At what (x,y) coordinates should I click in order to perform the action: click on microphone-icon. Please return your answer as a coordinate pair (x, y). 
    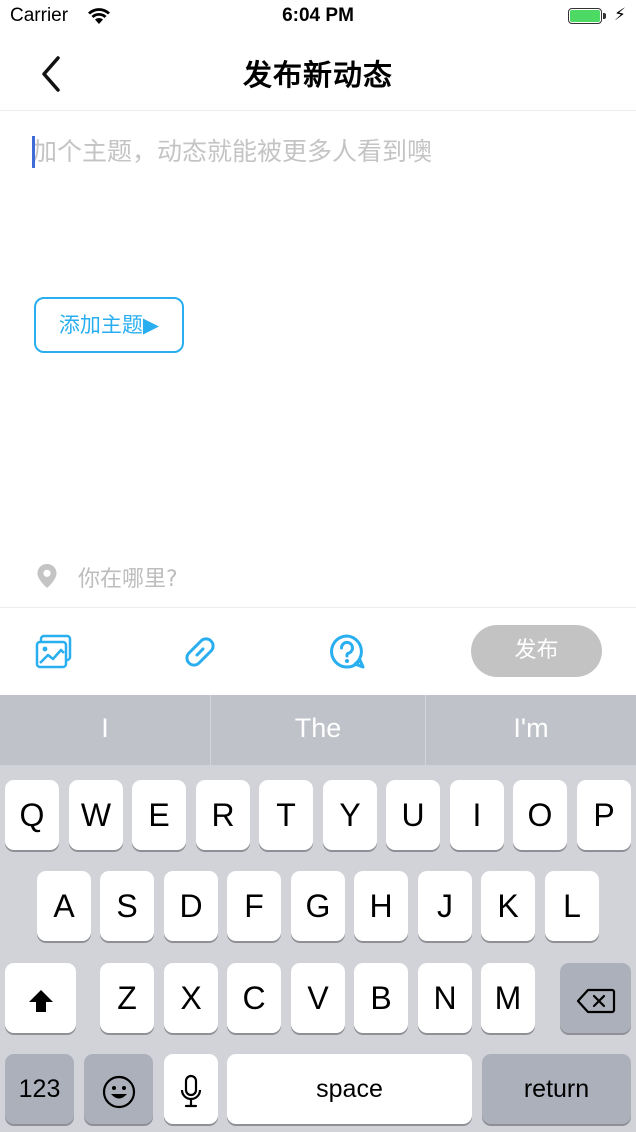
    Looking at the image, I should click on (191, 1090).